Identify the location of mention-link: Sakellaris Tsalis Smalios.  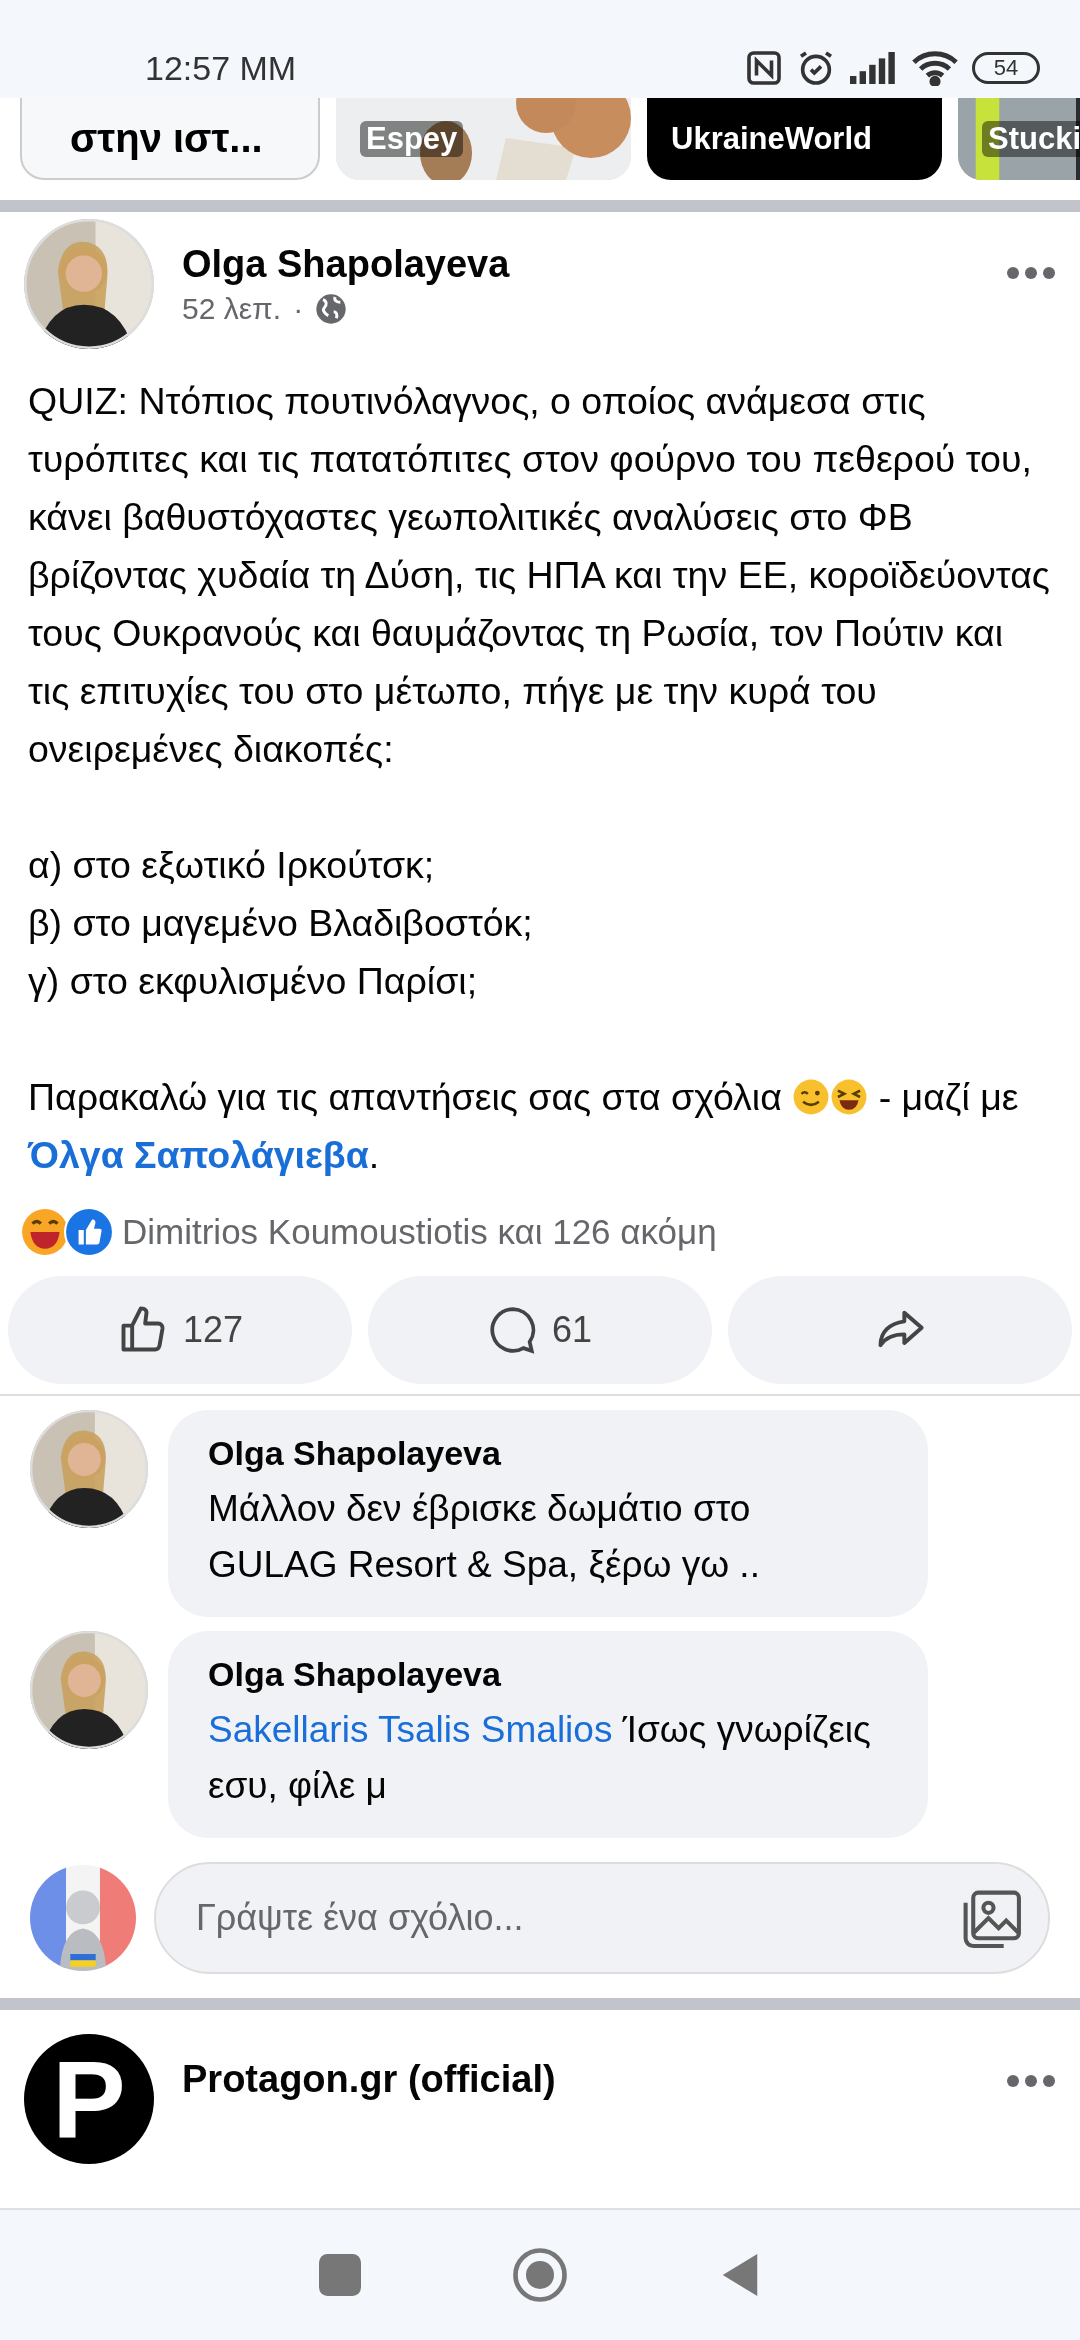
(410, 1729).